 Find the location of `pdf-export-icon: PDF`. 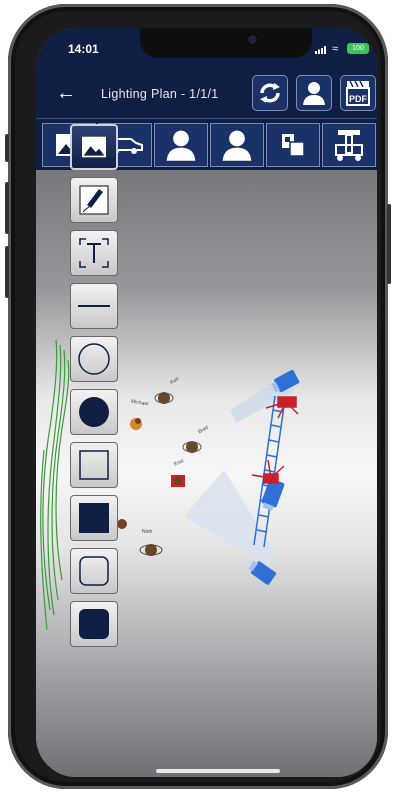

pdf-export-icon: PDF is located at coordinates (358, 93).